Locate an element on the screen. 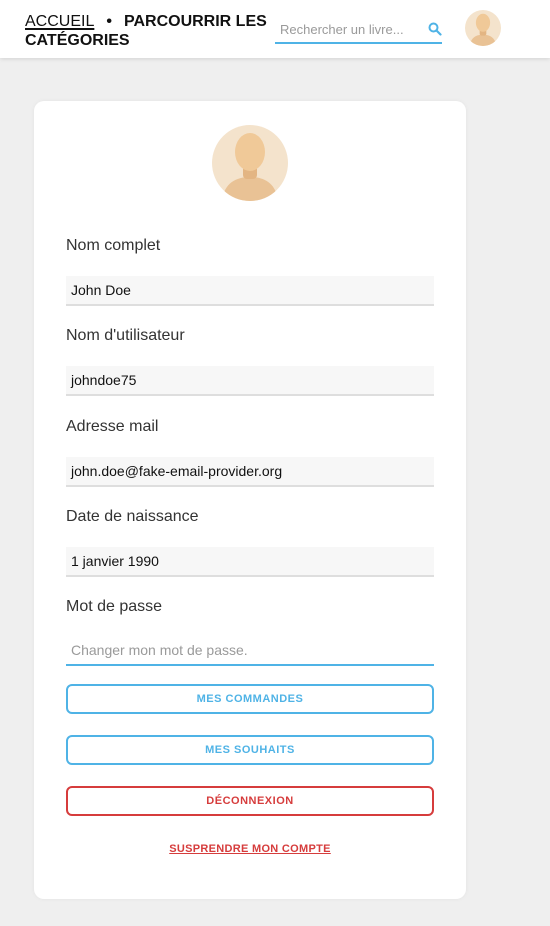 The height and width of the screenshot is (926, 550). full-name-label: Nom complet is located at coordinates (113, 245).